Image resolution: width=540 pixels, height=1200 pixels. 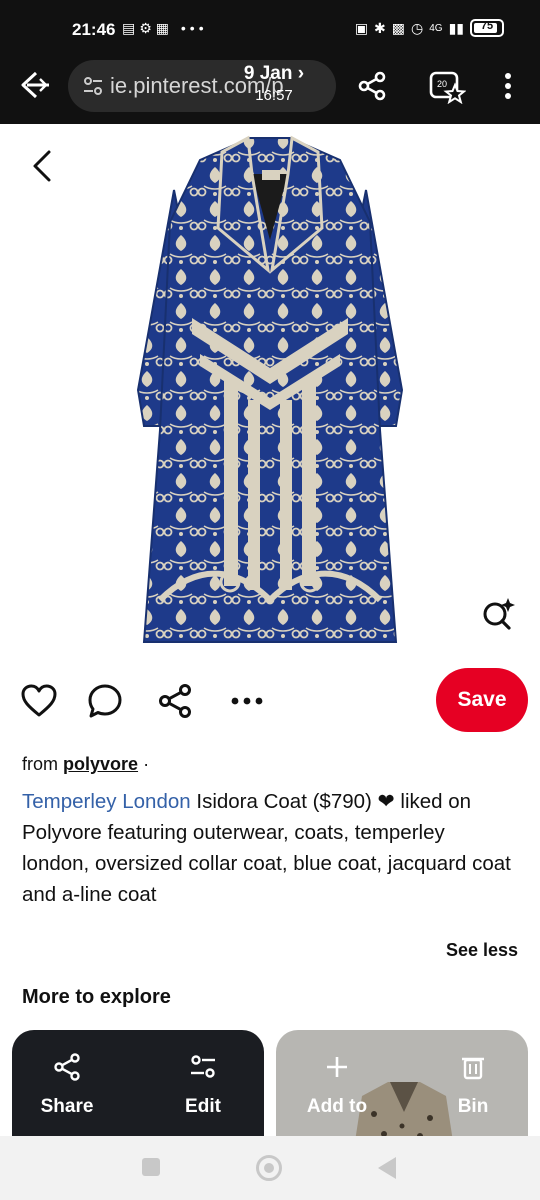 What do you see at coordinates (270, 24) in the screenshot?
I see `status-bar: 21:46 ▤⚙▦ ••• ▣ ✱ ▩ ◷ 4G ▮▮ 75` at bounding box center [270, 24].